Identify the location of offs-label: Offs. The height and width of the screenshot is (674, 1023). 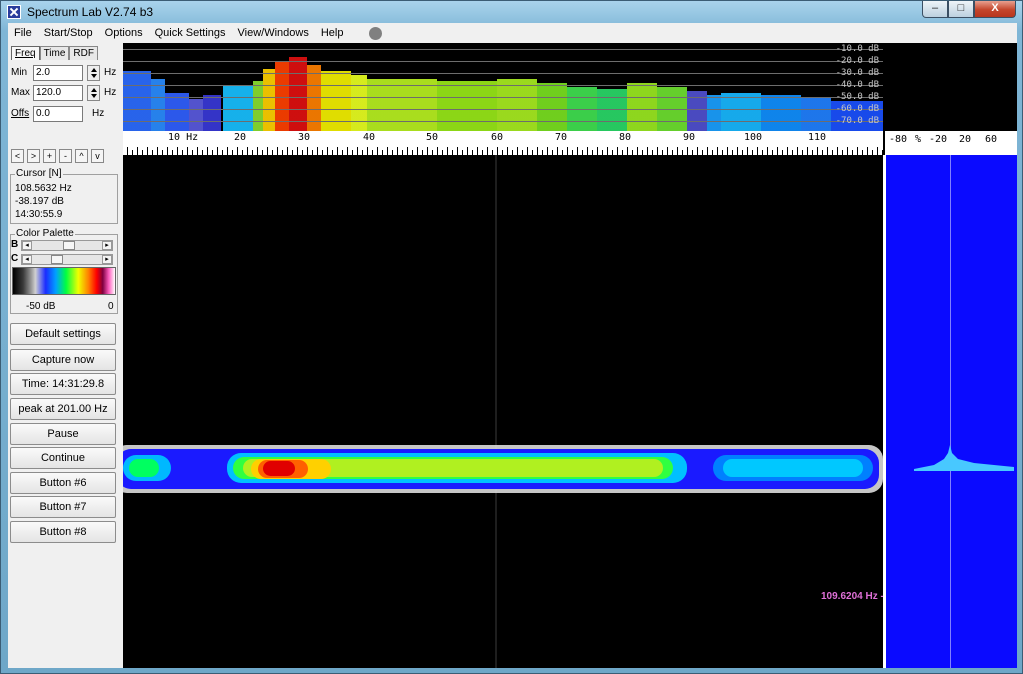
(20, 113).